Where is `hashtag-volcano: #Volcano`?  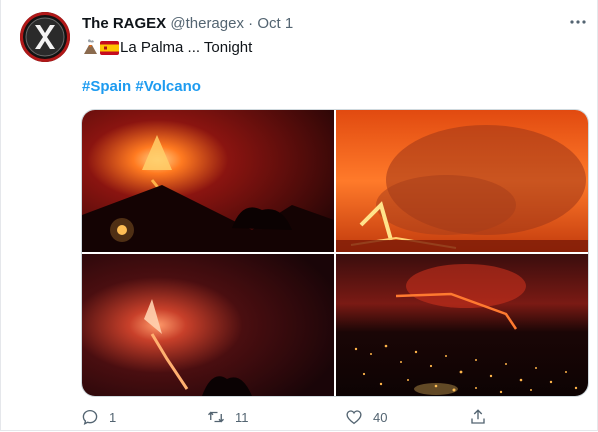
hashtag-volcano: #Volcano is located at coordinates (168, 86).